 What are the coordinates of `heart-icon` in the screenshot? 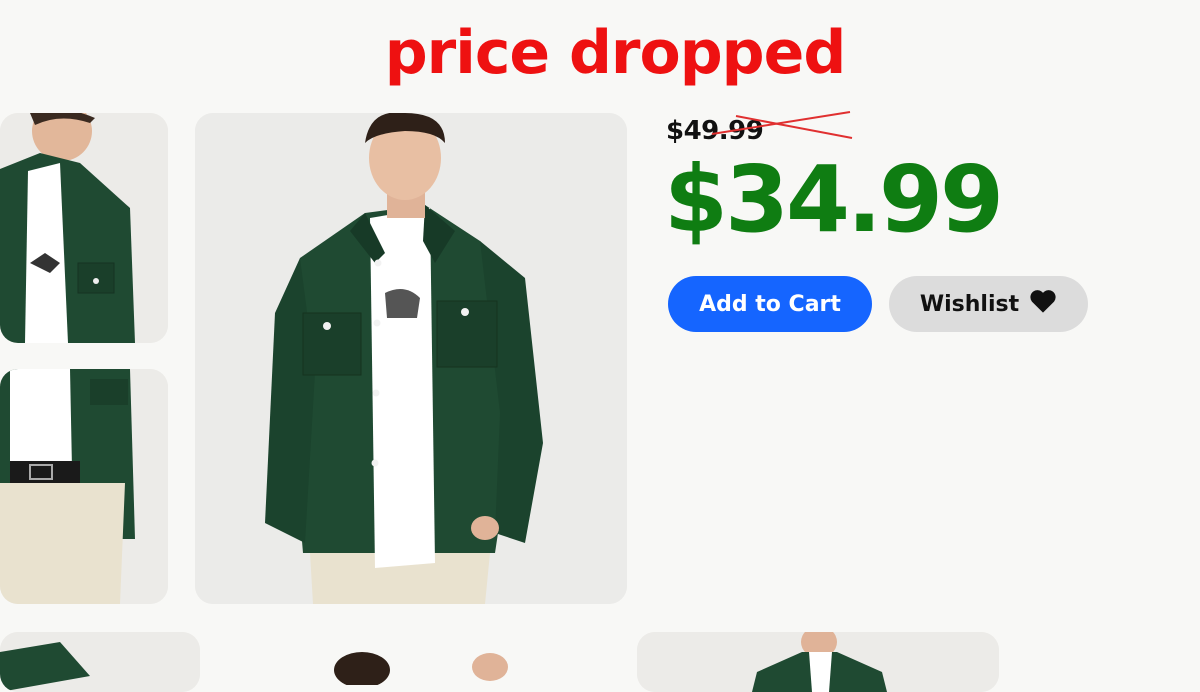 It's located at (1043, 304).